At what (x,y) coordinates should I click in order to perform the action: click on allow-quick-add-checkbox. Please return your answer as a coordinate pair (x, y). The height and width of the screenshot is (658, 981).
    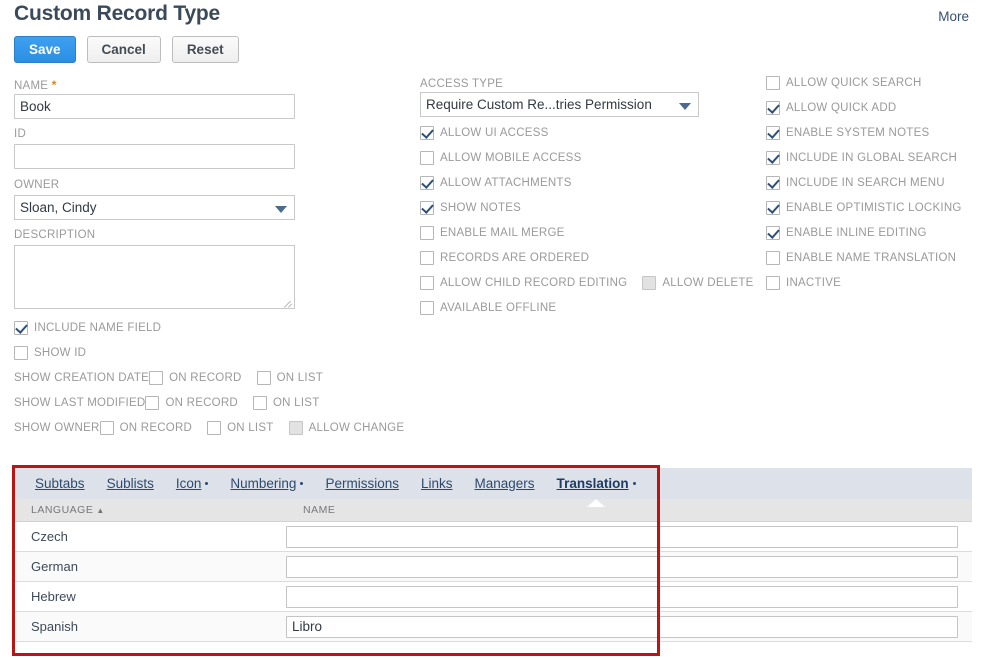
    Looking at the image, I should click on (773, 108).